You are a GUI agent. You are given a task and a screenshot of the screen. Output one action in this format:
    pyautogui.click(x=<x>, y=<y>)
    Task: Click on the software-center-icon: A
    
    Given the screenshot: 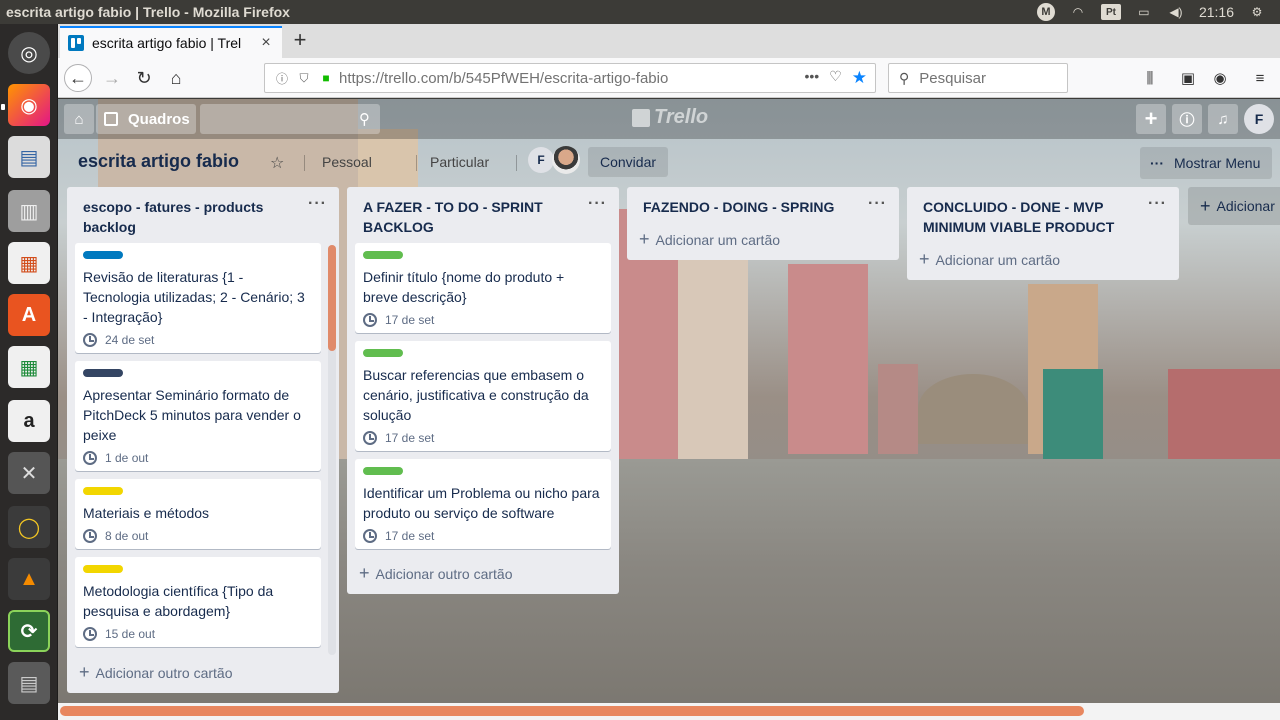 What is the action you would take?
    pyautogui.click(x=29, y=315)
    